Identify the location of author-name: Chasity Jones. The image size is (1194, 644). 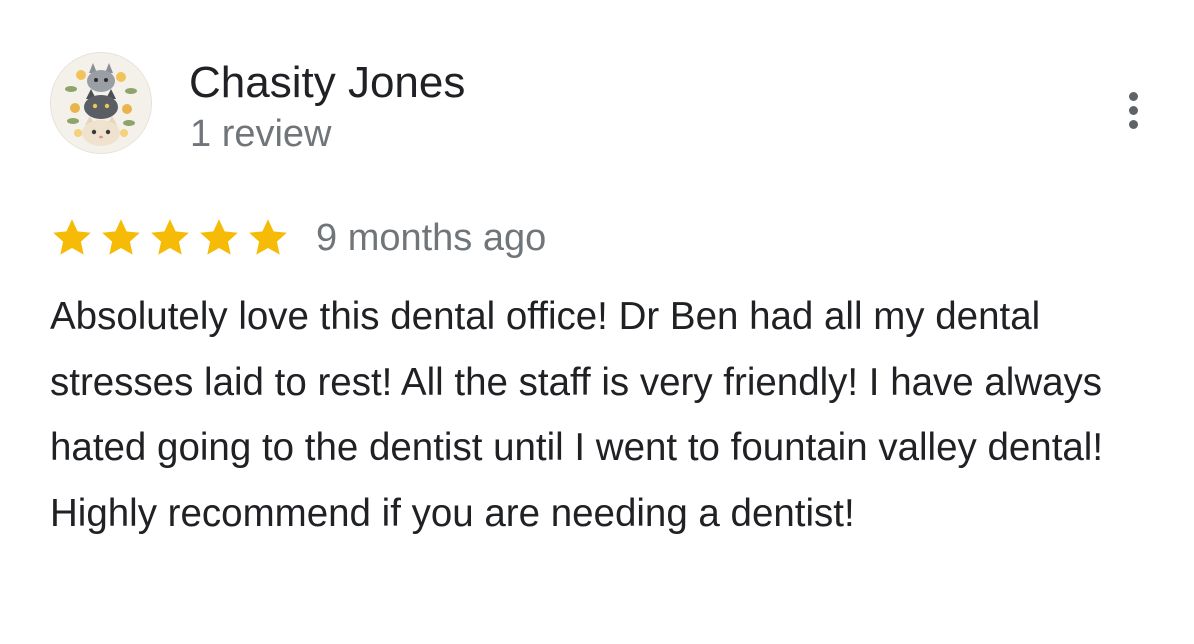
(327, 83).